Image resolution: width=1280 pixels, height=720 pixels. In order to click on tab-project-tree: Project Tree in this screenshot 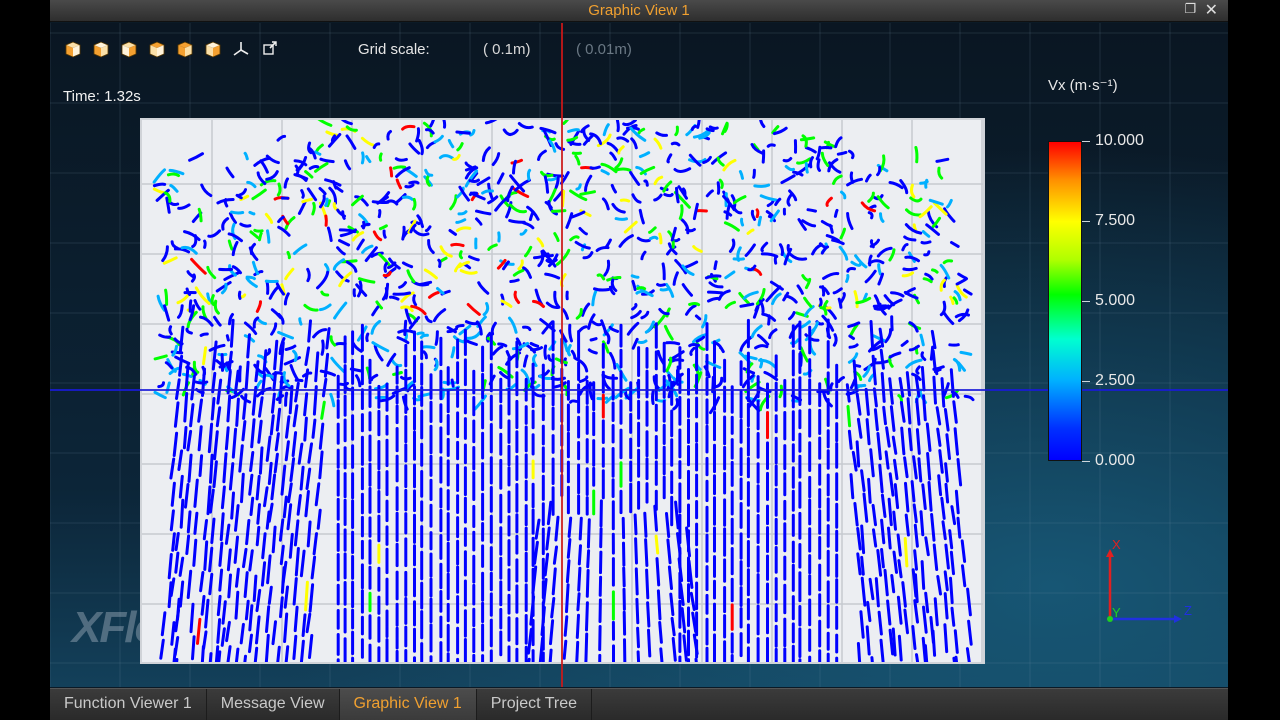, I will do `click(535, 704)`.